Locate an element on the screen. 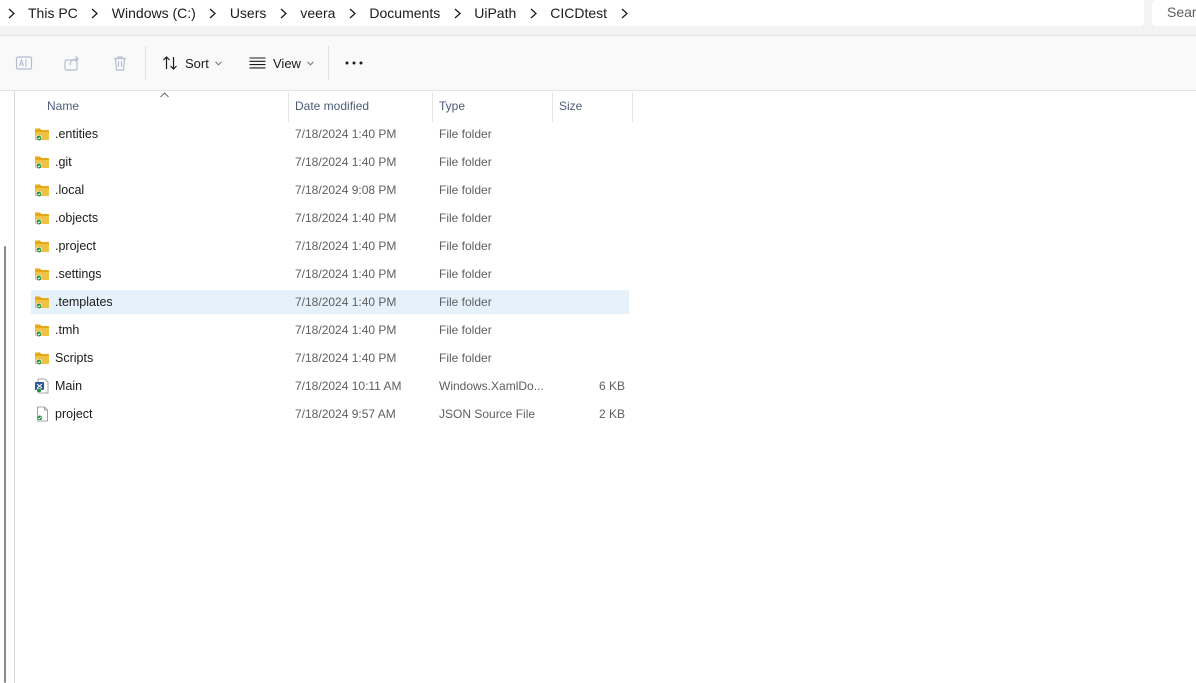 The image size is (1196, 683). delete-icon is located at coordinates (120, 63).